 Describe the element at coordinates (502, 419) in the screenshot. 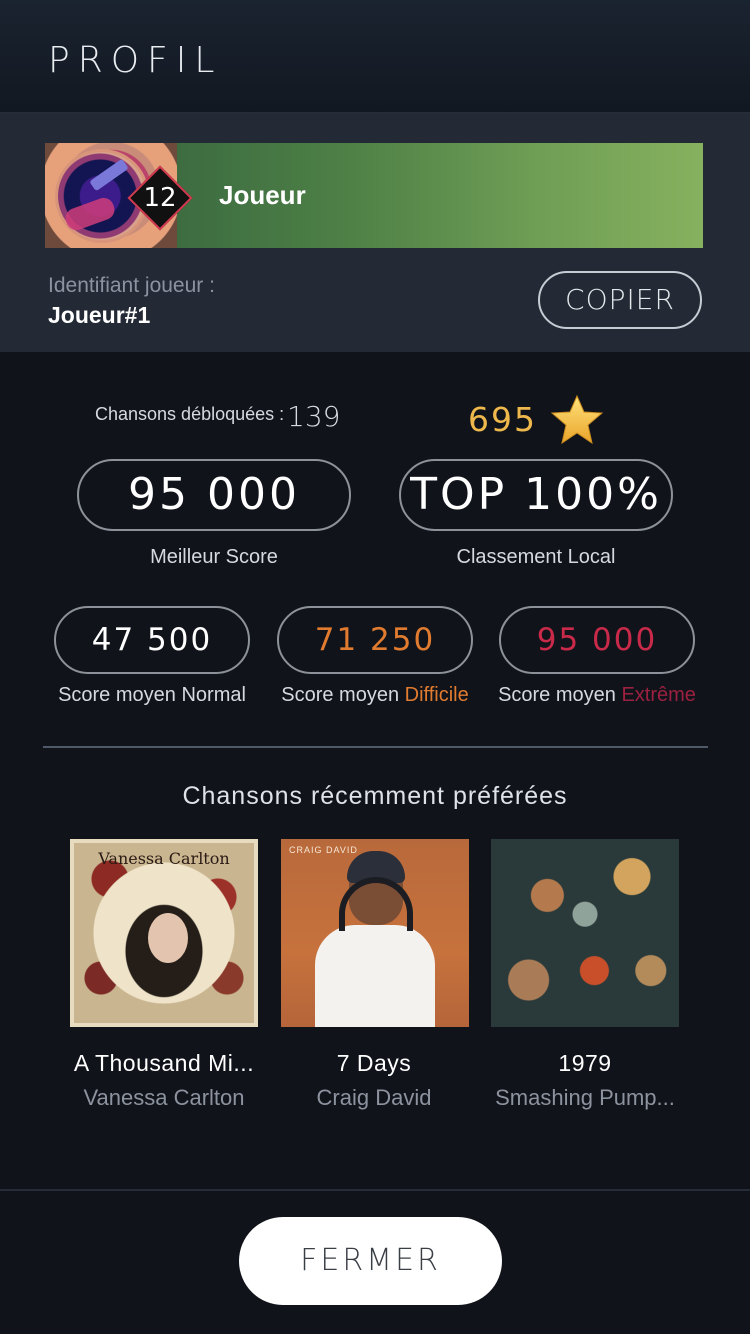

I see `stars-count: 695` at that location.